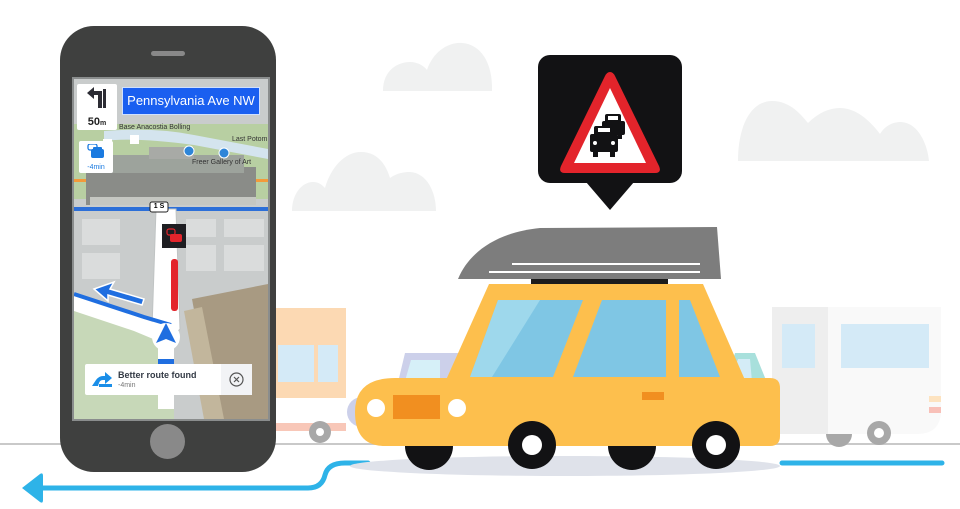 The width and height of the screenshot is (960, 509). I want to click on traffic-delay-label: -4min, so click(96, 167).